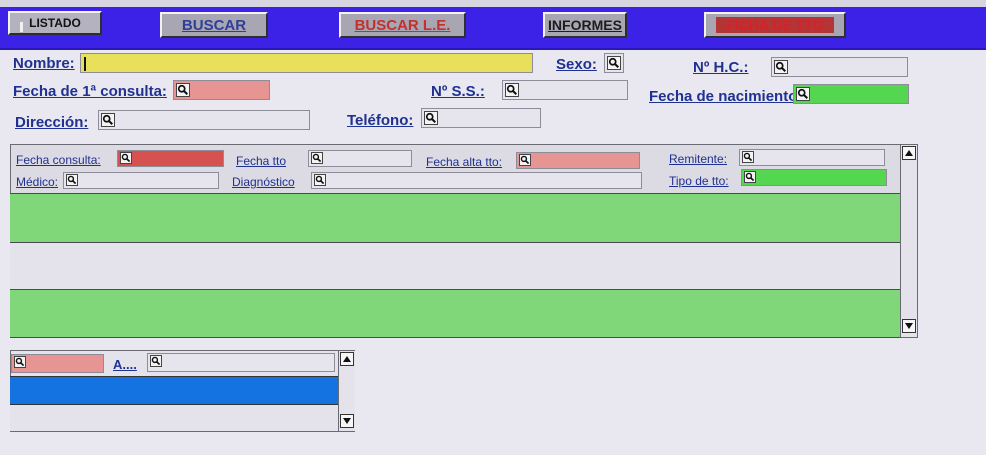 The height and width of the screenshot is (455, 986). What do you see at coordinates (812, 157) in the screenshot?
I see `remitente-input` at bounding box center [812, 157].